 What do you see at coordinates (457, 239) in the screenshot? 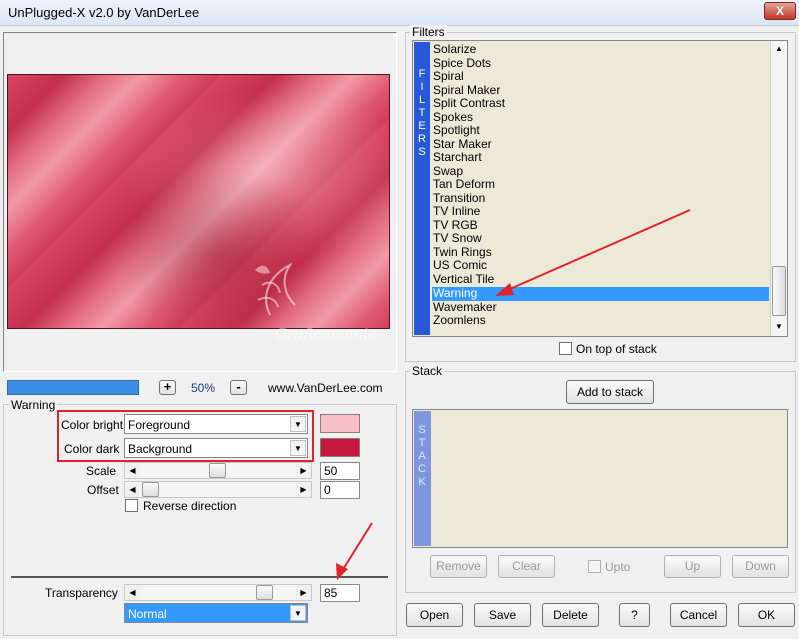
I see `list-item: TV Snow` at bounding box center [457, 239].